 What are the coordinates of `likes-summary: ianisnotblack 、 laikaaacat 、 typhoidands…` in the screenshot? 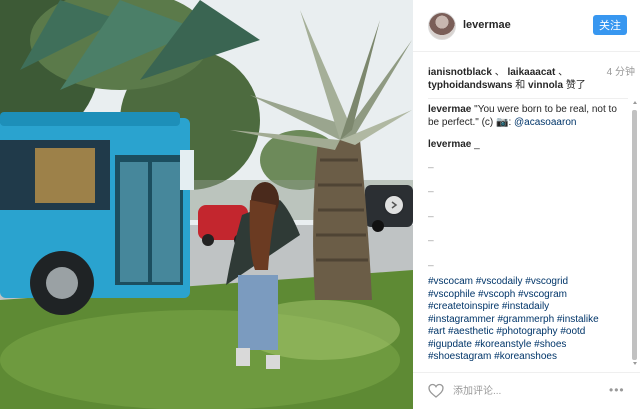 It's located at (531, 81).